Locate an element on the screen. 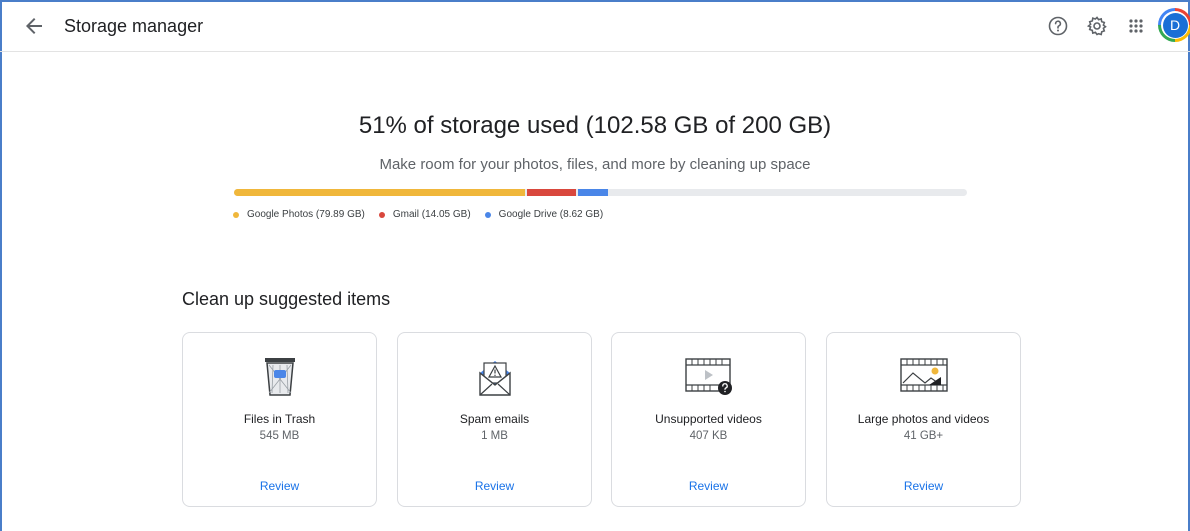 This screenshot has width=1190, height=531. back-arrow-icon is located at coordinates (34, 26).